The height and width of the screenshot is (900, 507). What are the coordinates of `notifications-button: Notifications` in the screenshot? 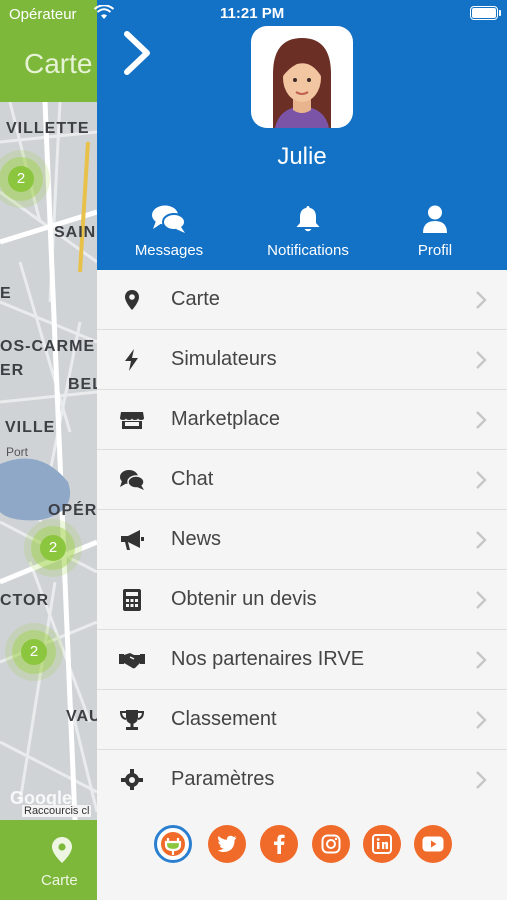 It's located at (308, 235).